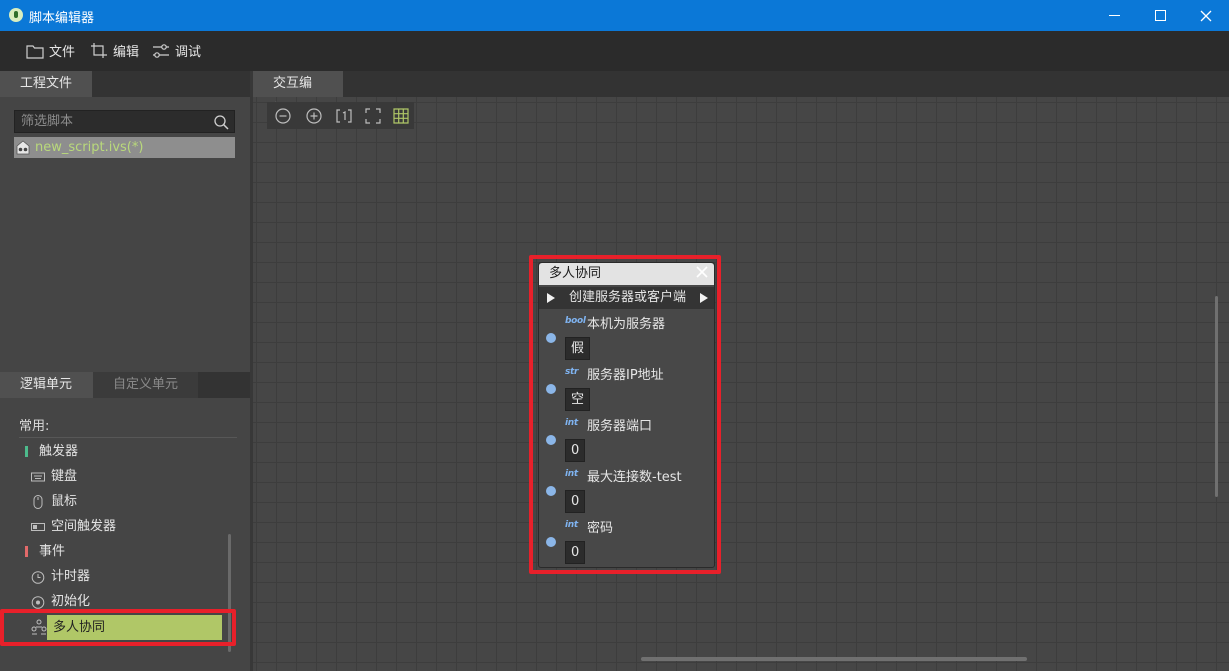  I want to click on minimize-icon, so click(1114, 15).